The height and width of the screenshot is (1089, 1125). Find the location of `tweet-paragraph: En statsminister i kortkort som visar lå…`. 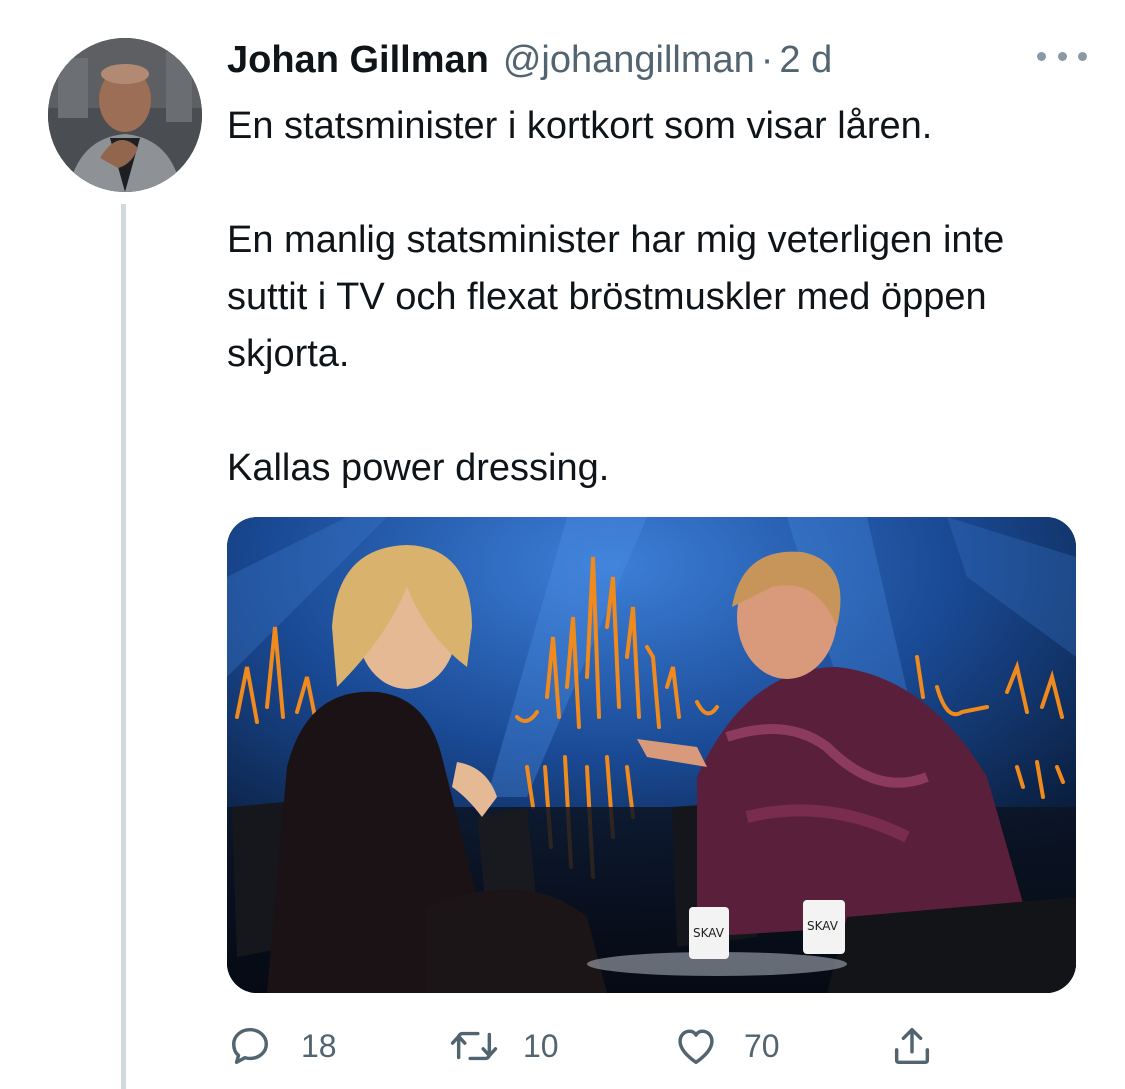

tweet-paragraph: En statsminister i kortkort som visar lå… is located at coordinates (580, 126).